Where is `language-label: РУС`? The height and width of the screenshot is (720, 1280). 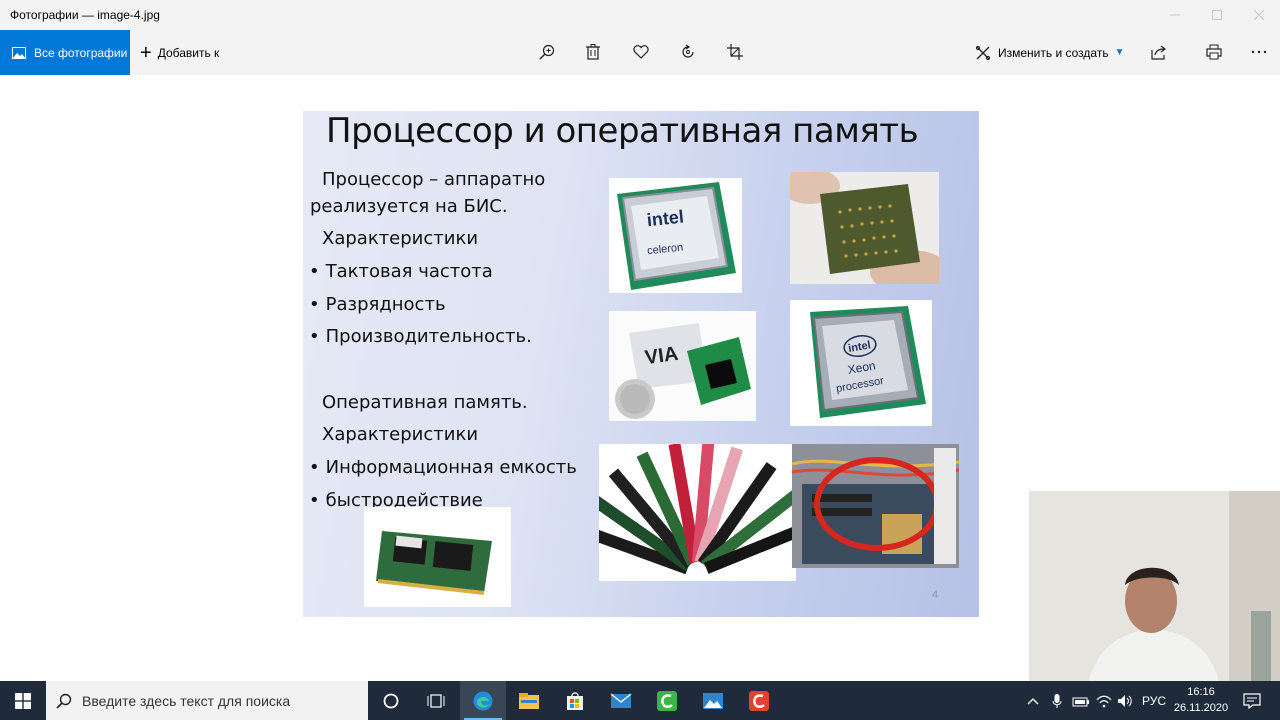
language-label: РУС is located at coordinates (1154, 700).